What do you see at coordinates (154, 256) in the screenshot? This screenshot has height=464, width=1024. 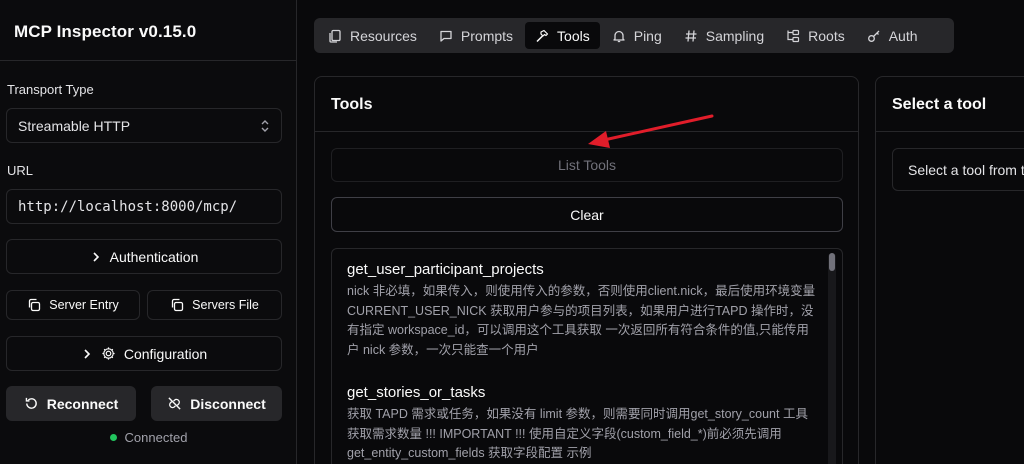 I see `authentication-label: Authentication` at bounding box center [154, 256].